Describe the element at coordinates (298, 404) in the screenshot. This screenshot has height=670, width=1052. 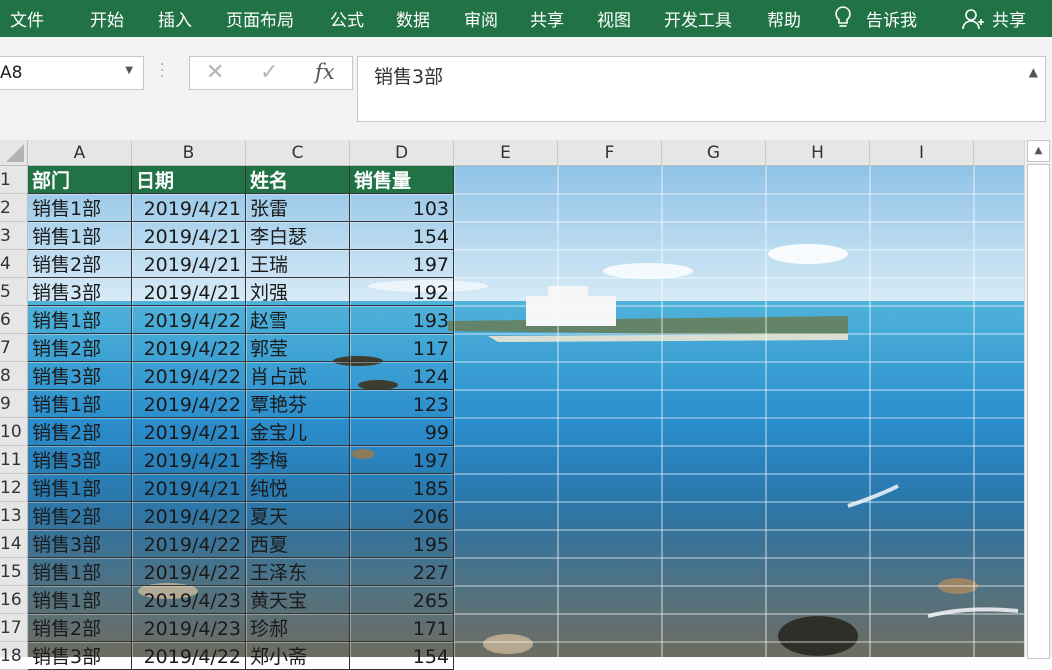
I see `table-cell: 覃艳芬` at that location.